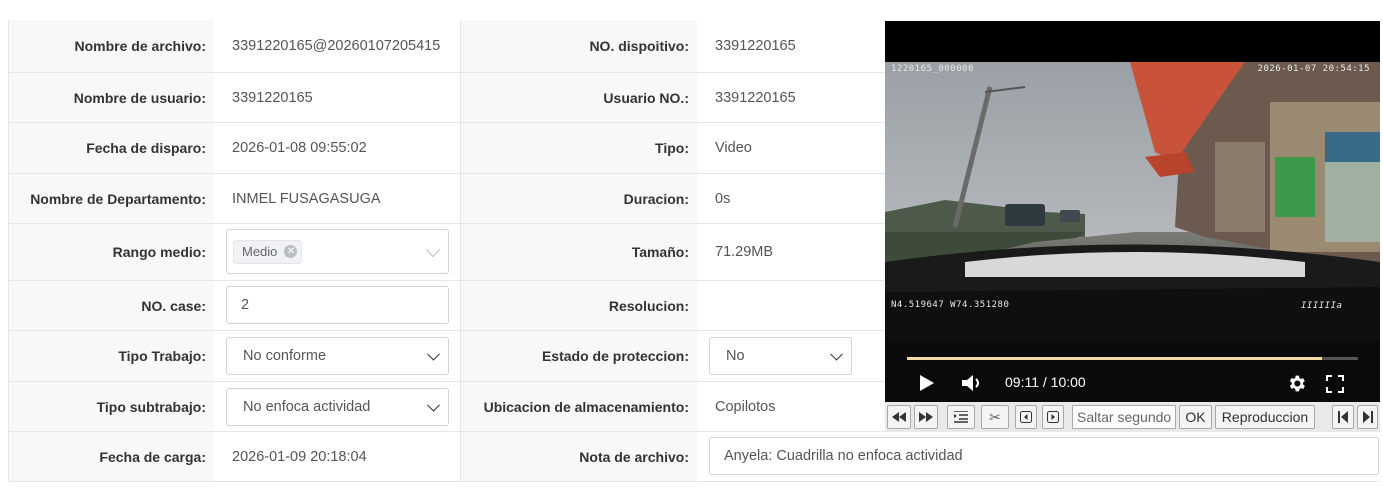 This screenshot has width=1383, height=487. What do you see at coordinates (899, 417) in the screenshot?
I see `rewind-icon` at bounding box center [899, 417].